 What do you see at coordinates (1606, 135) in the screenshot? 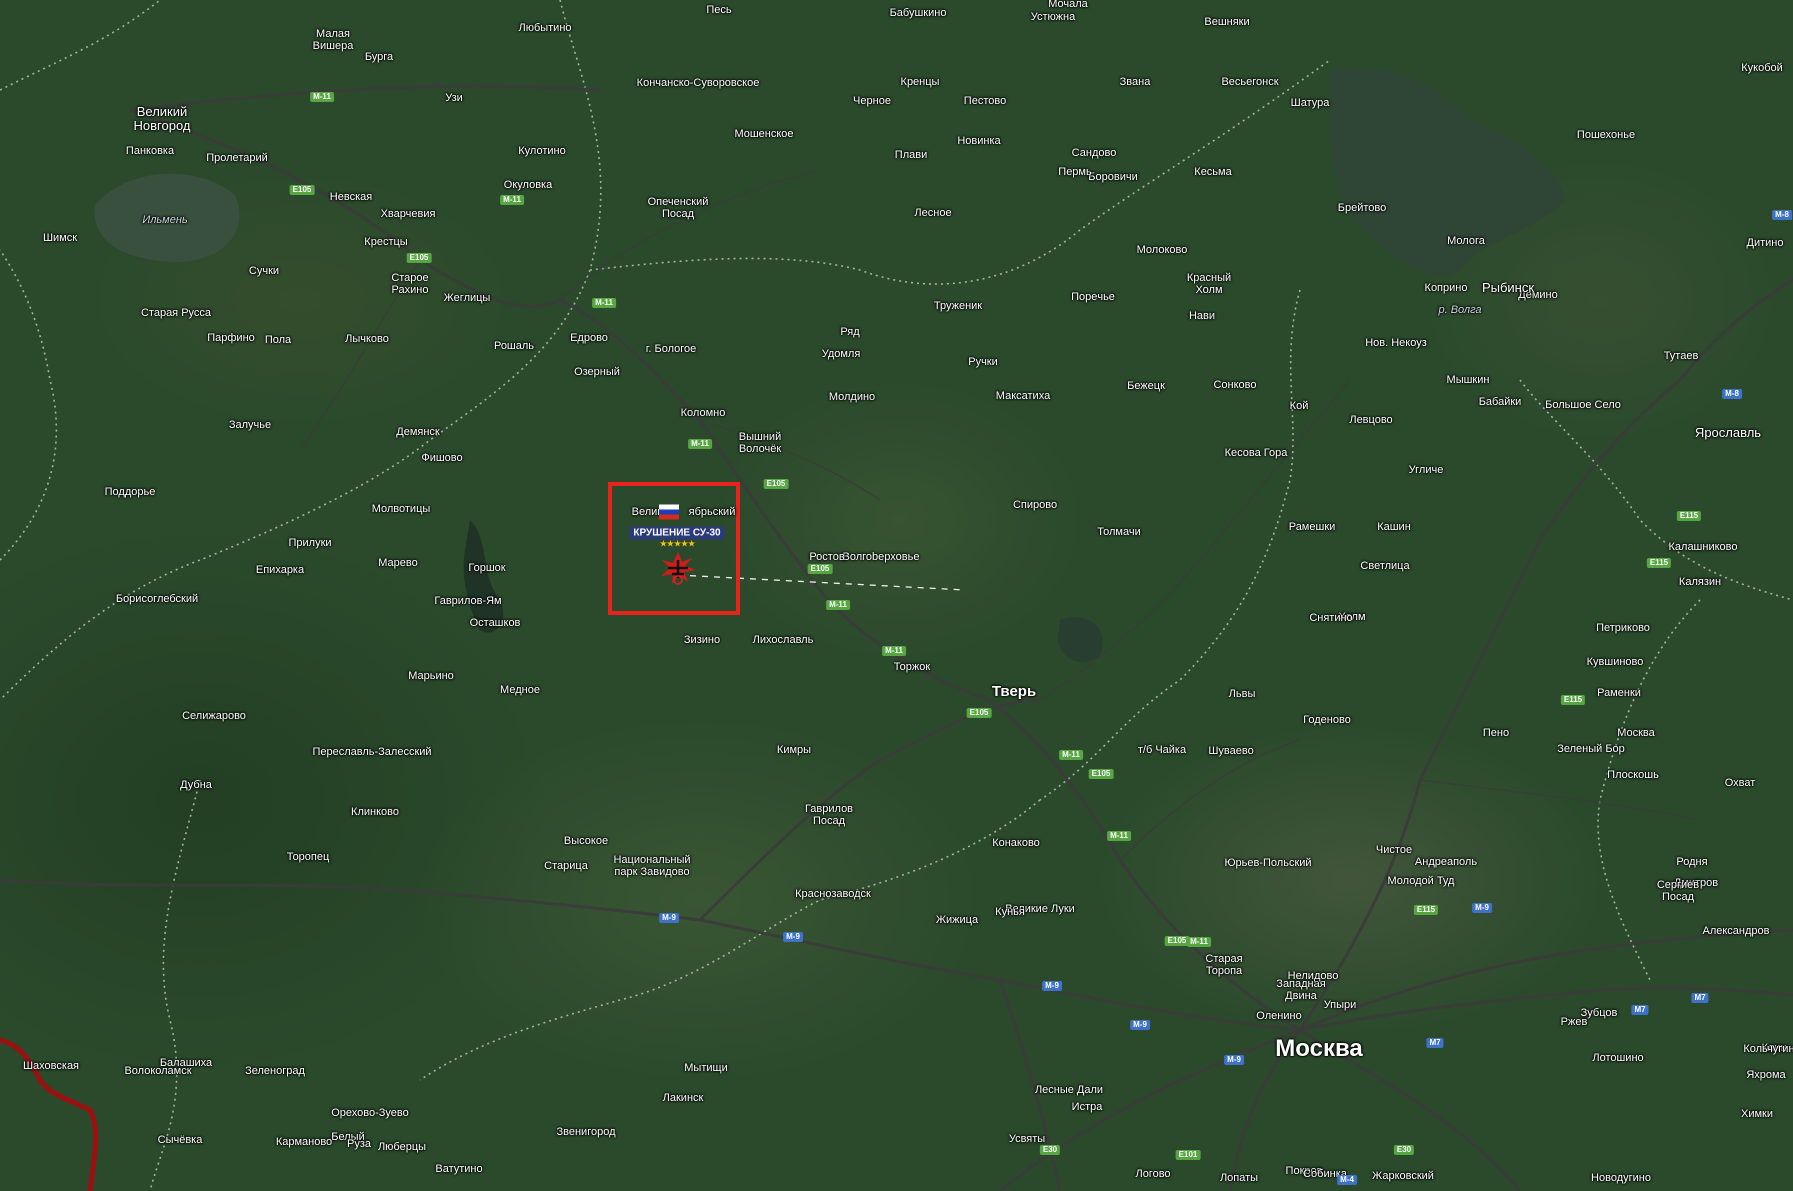
I see `place-label: Пошехонье` at bounding box center [1606, 135].